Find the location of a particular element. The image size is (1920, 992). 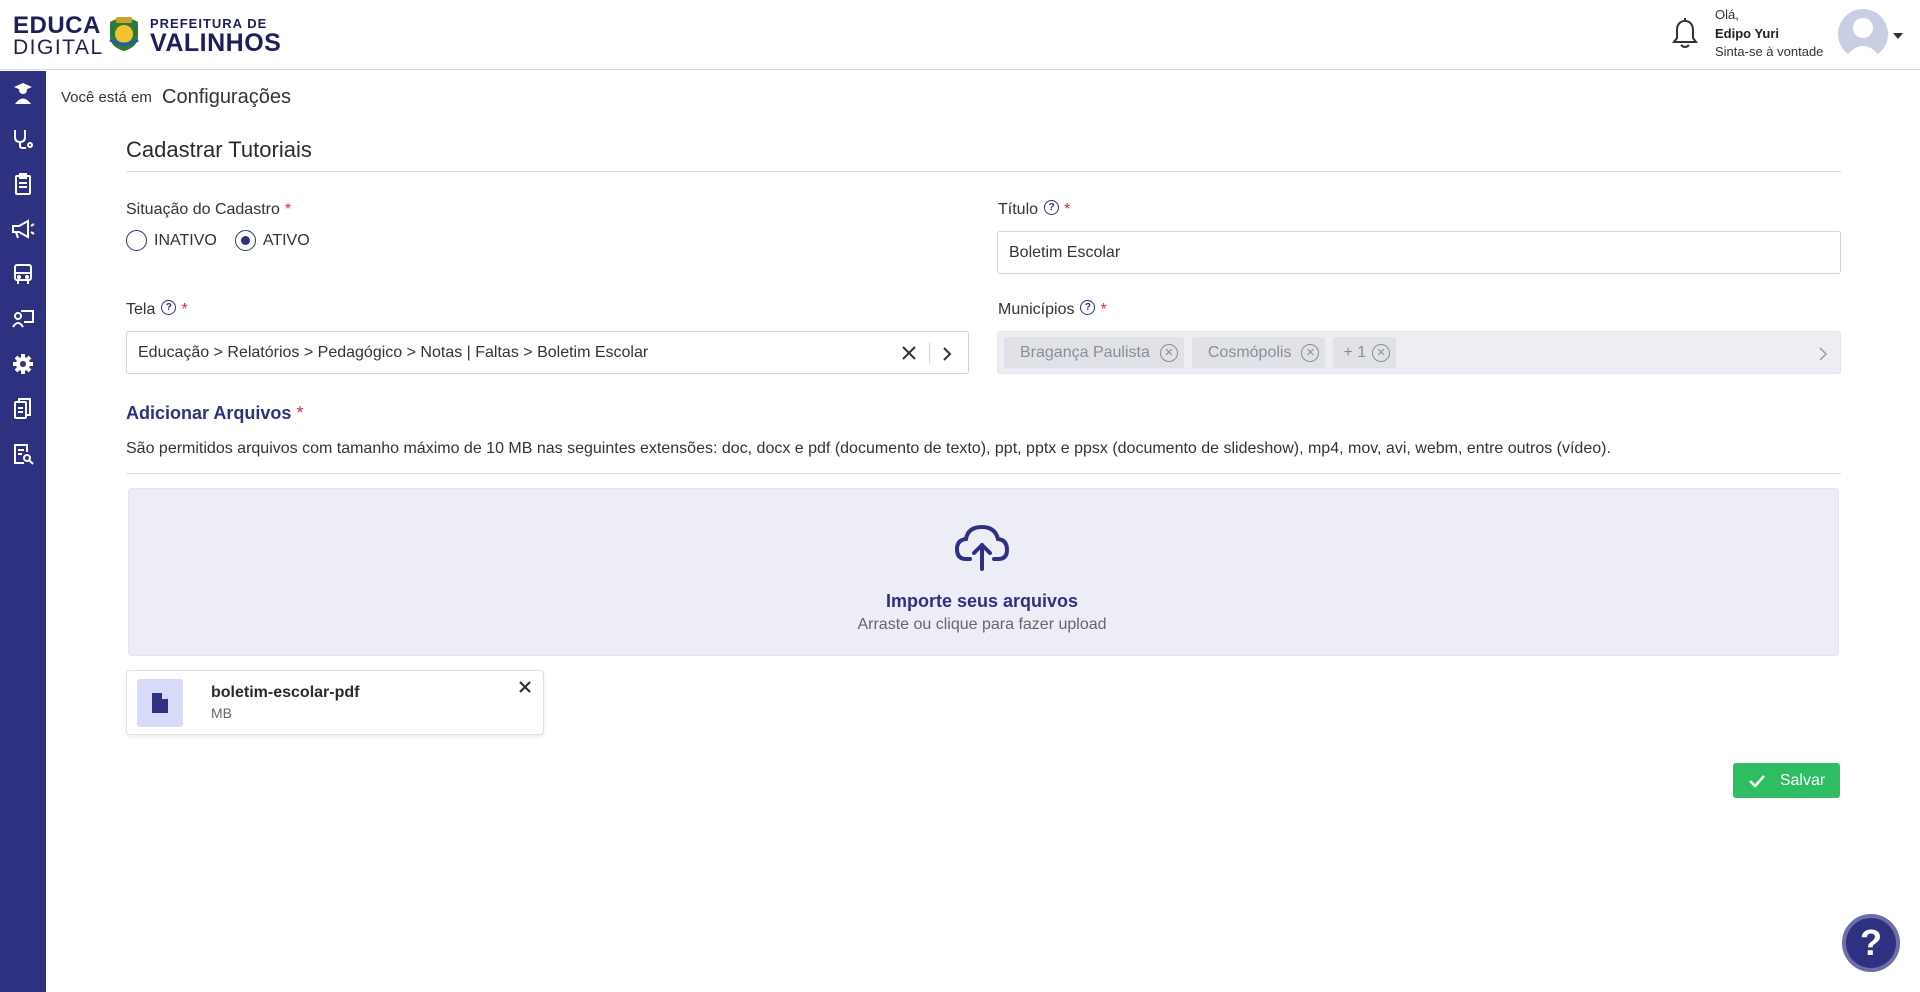

breadcrumb-prefix: Você está em is located at coordinates (106, 97).